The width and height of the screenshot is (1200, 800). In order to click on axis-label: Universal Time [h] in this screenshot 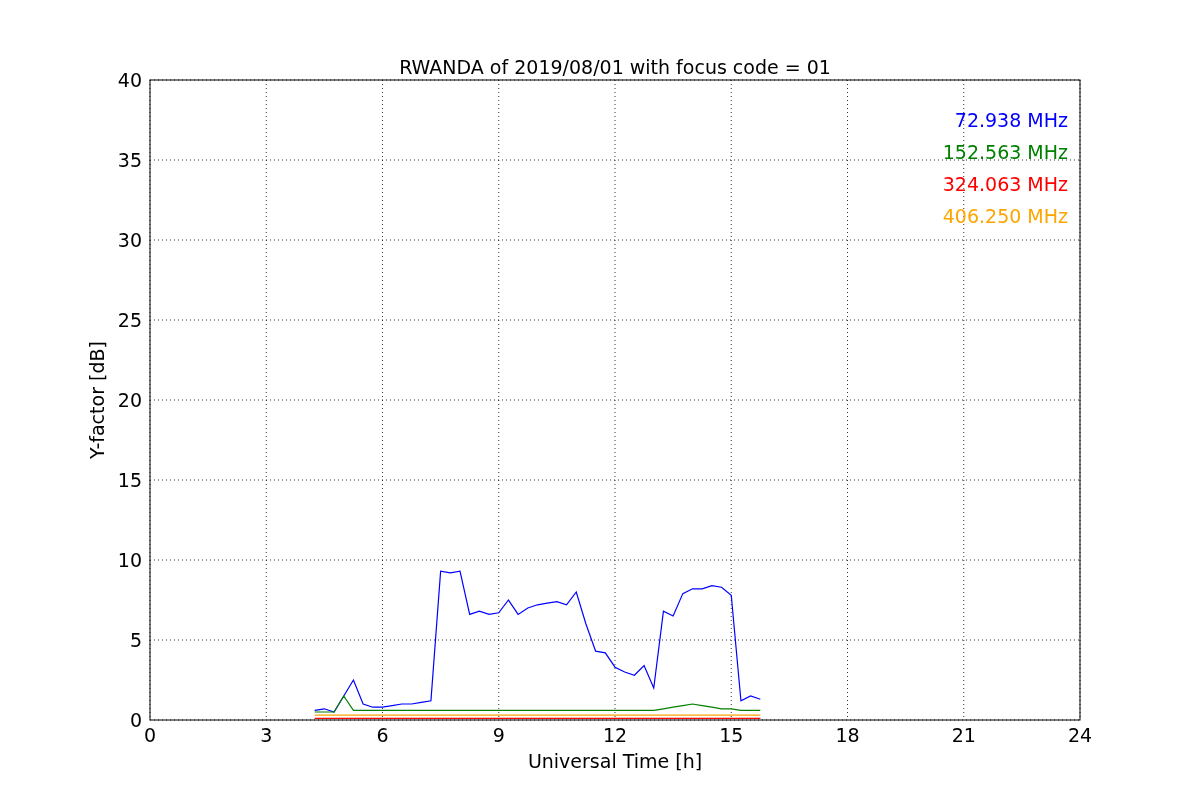, I will do `click(615, 761)`.